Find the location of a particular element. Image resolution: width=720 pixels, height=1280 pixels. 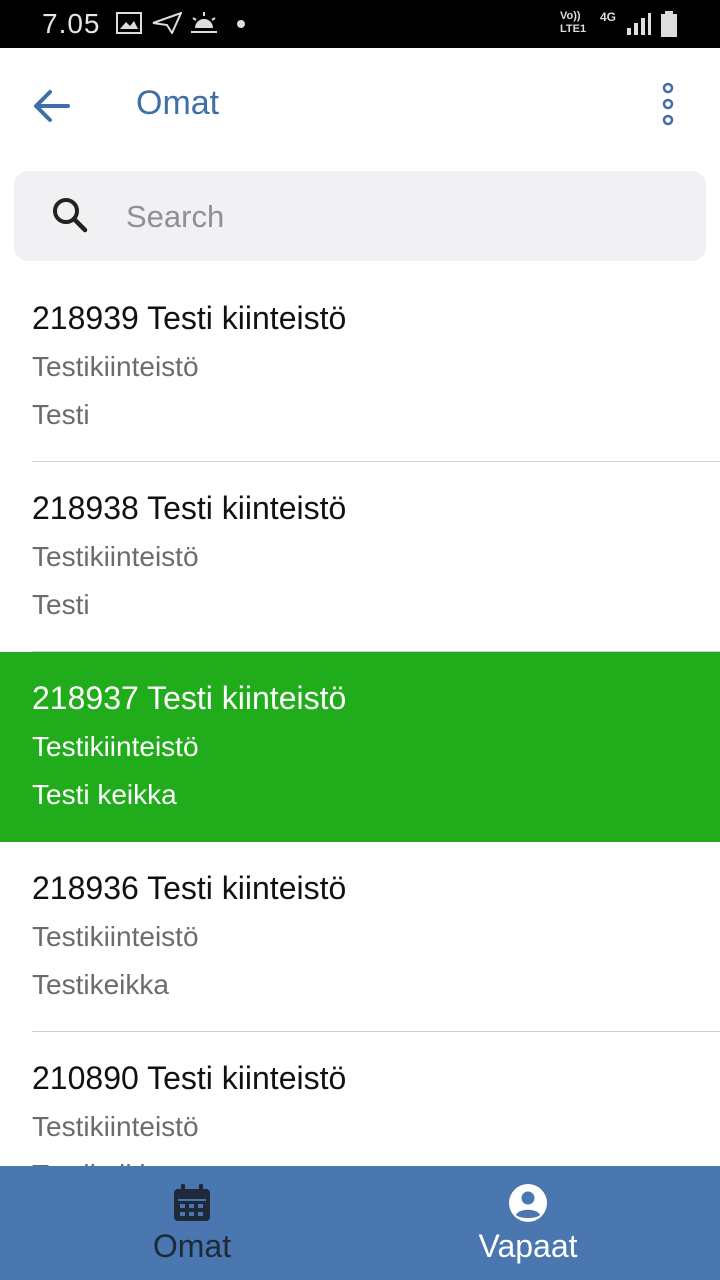

arrow-back-icon is located at coordinates (52, 106).